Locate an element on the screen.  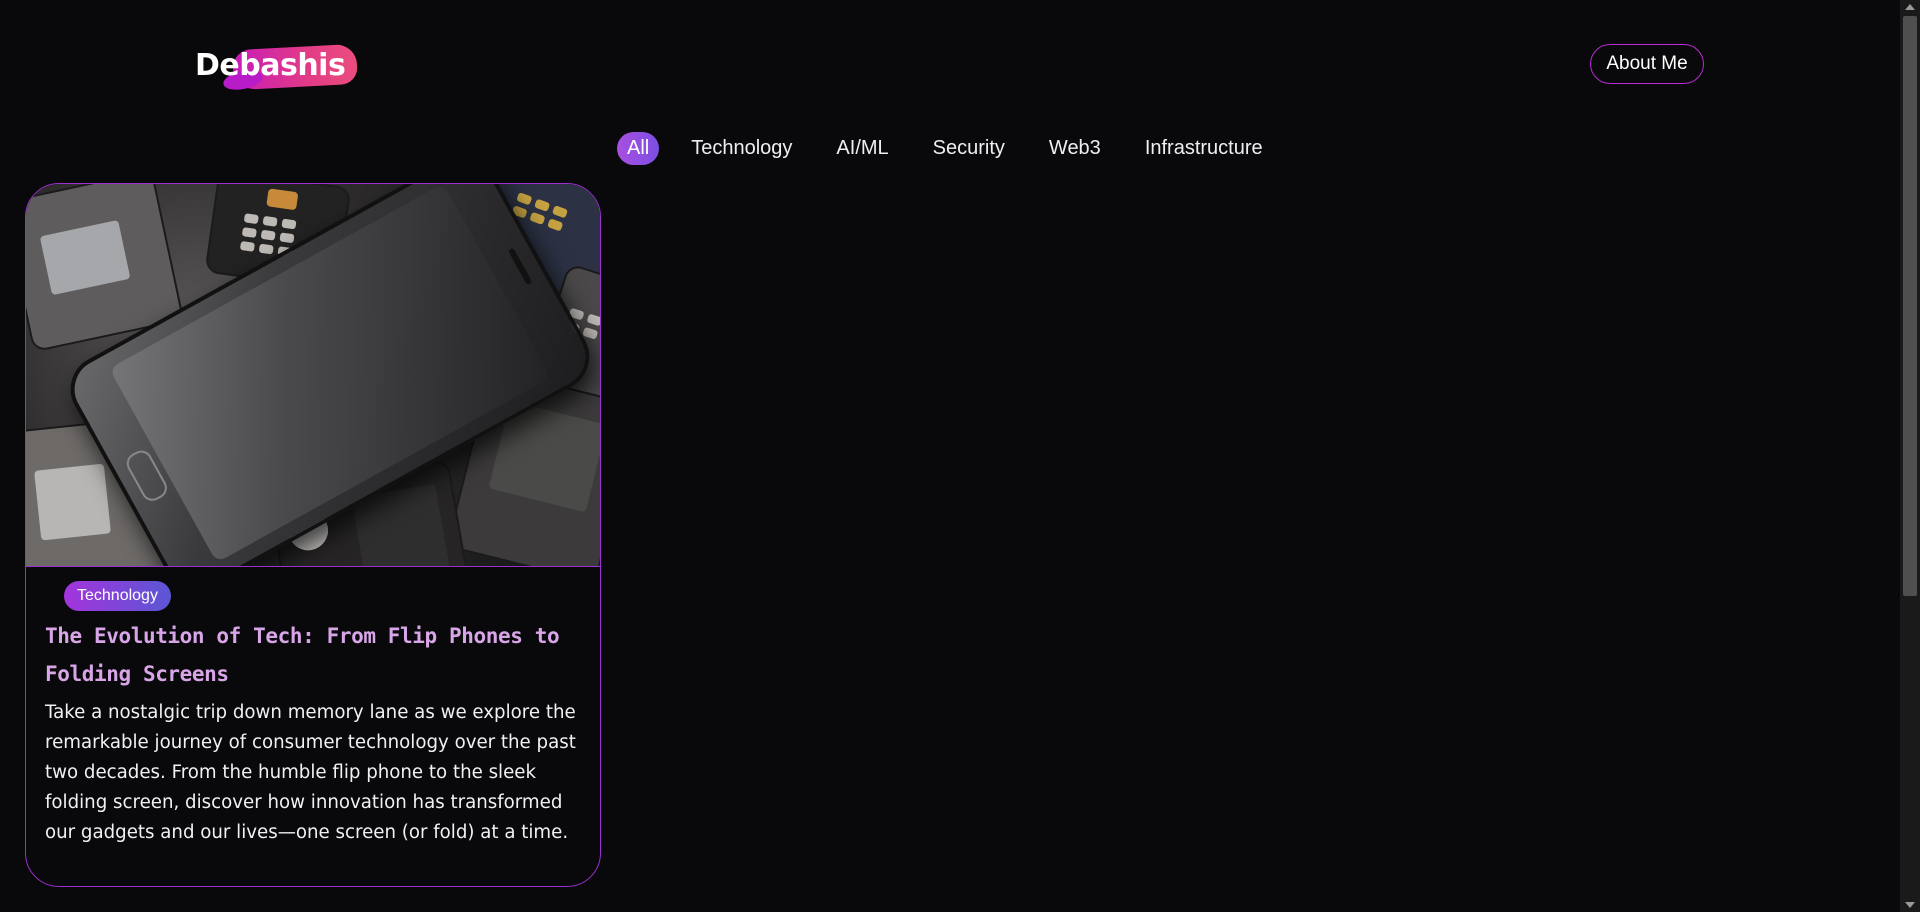
filter-infrastructure: Infrastructure is located at coordinates (1204, 148).